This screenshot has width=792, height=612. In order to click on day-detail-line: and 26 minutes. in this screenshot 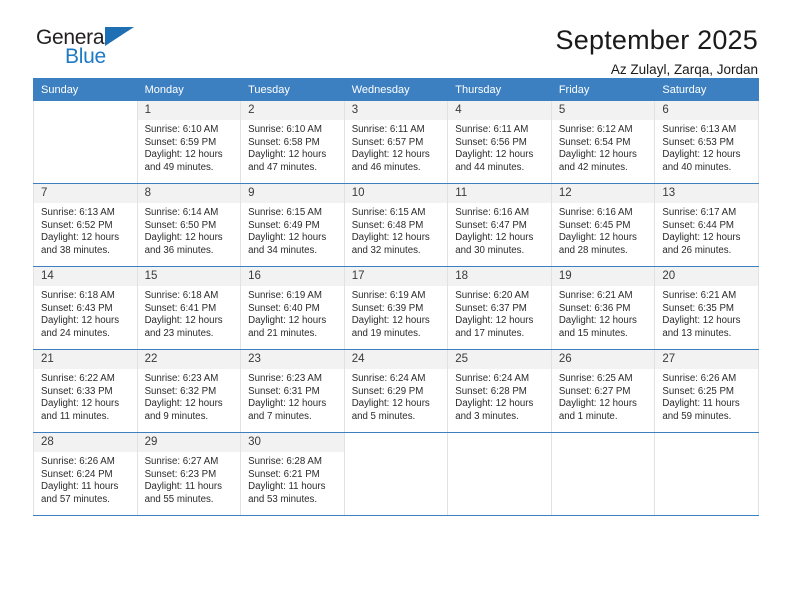, I will do `click(697, 250)`.